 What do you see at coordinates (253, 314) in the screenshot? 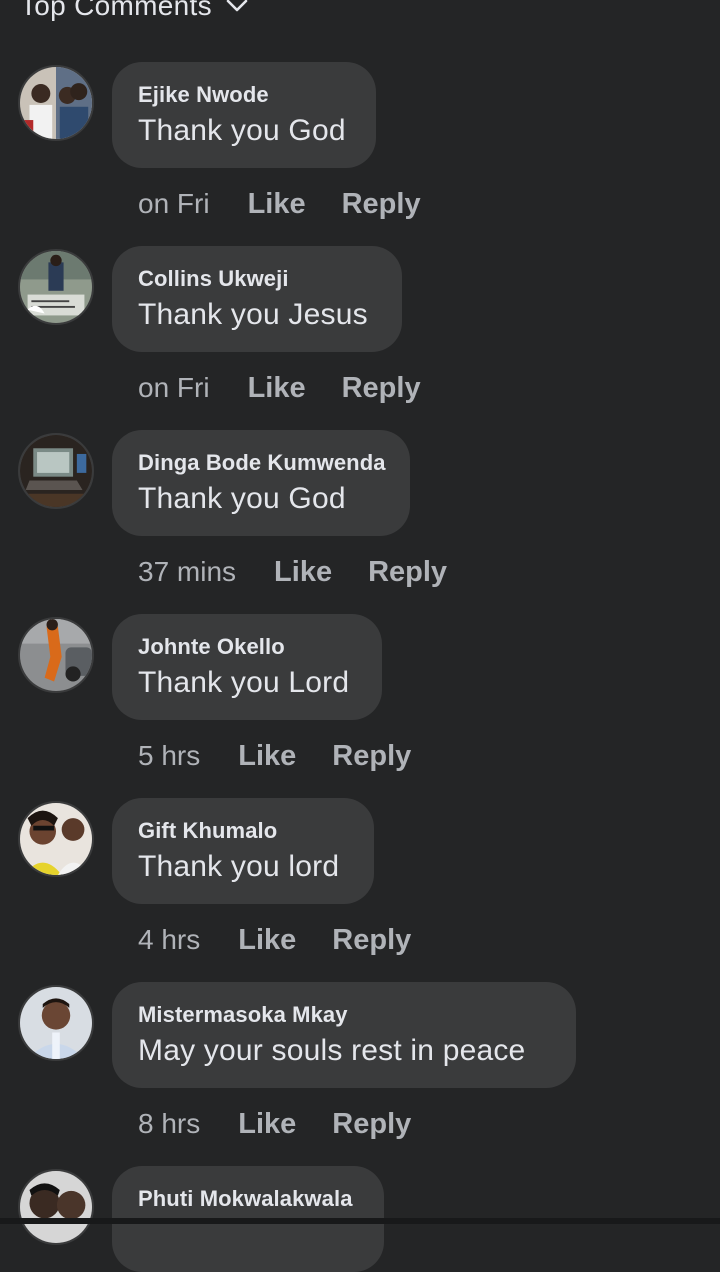
I see `comment-text: Thank you Jesus` at bounding box center [253, 314].